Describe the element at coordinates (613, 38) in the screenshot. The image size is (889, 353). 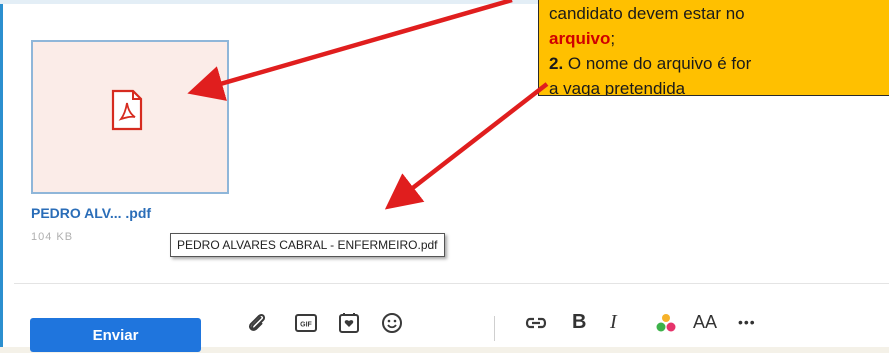
I see `callout-line-2-rest: ;` at that location.